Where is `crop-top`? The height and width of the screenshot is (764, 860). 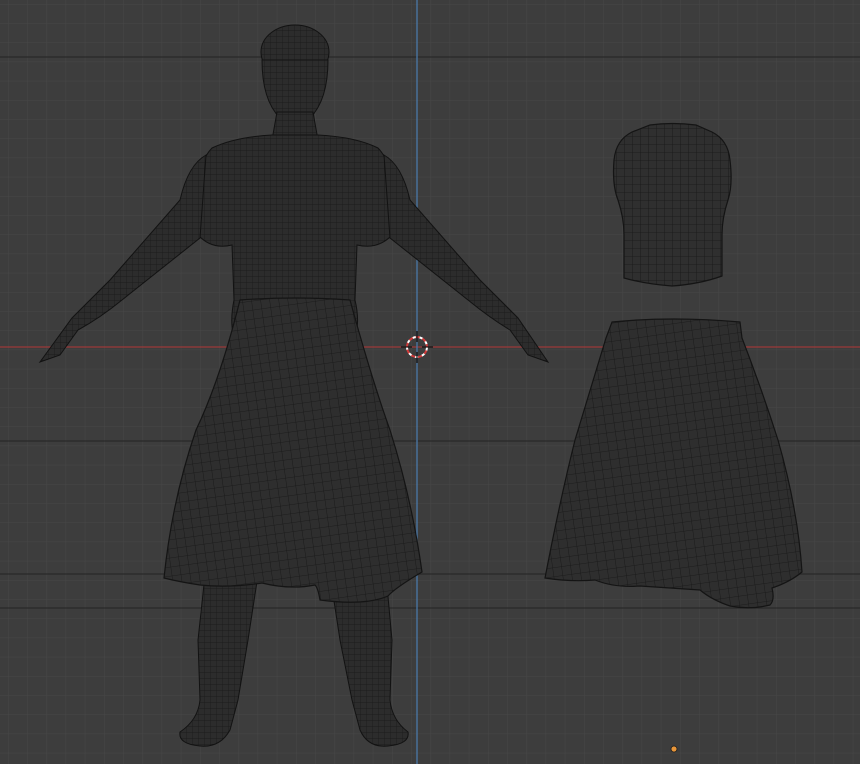 crop-top is located at coordinates (672, 204).